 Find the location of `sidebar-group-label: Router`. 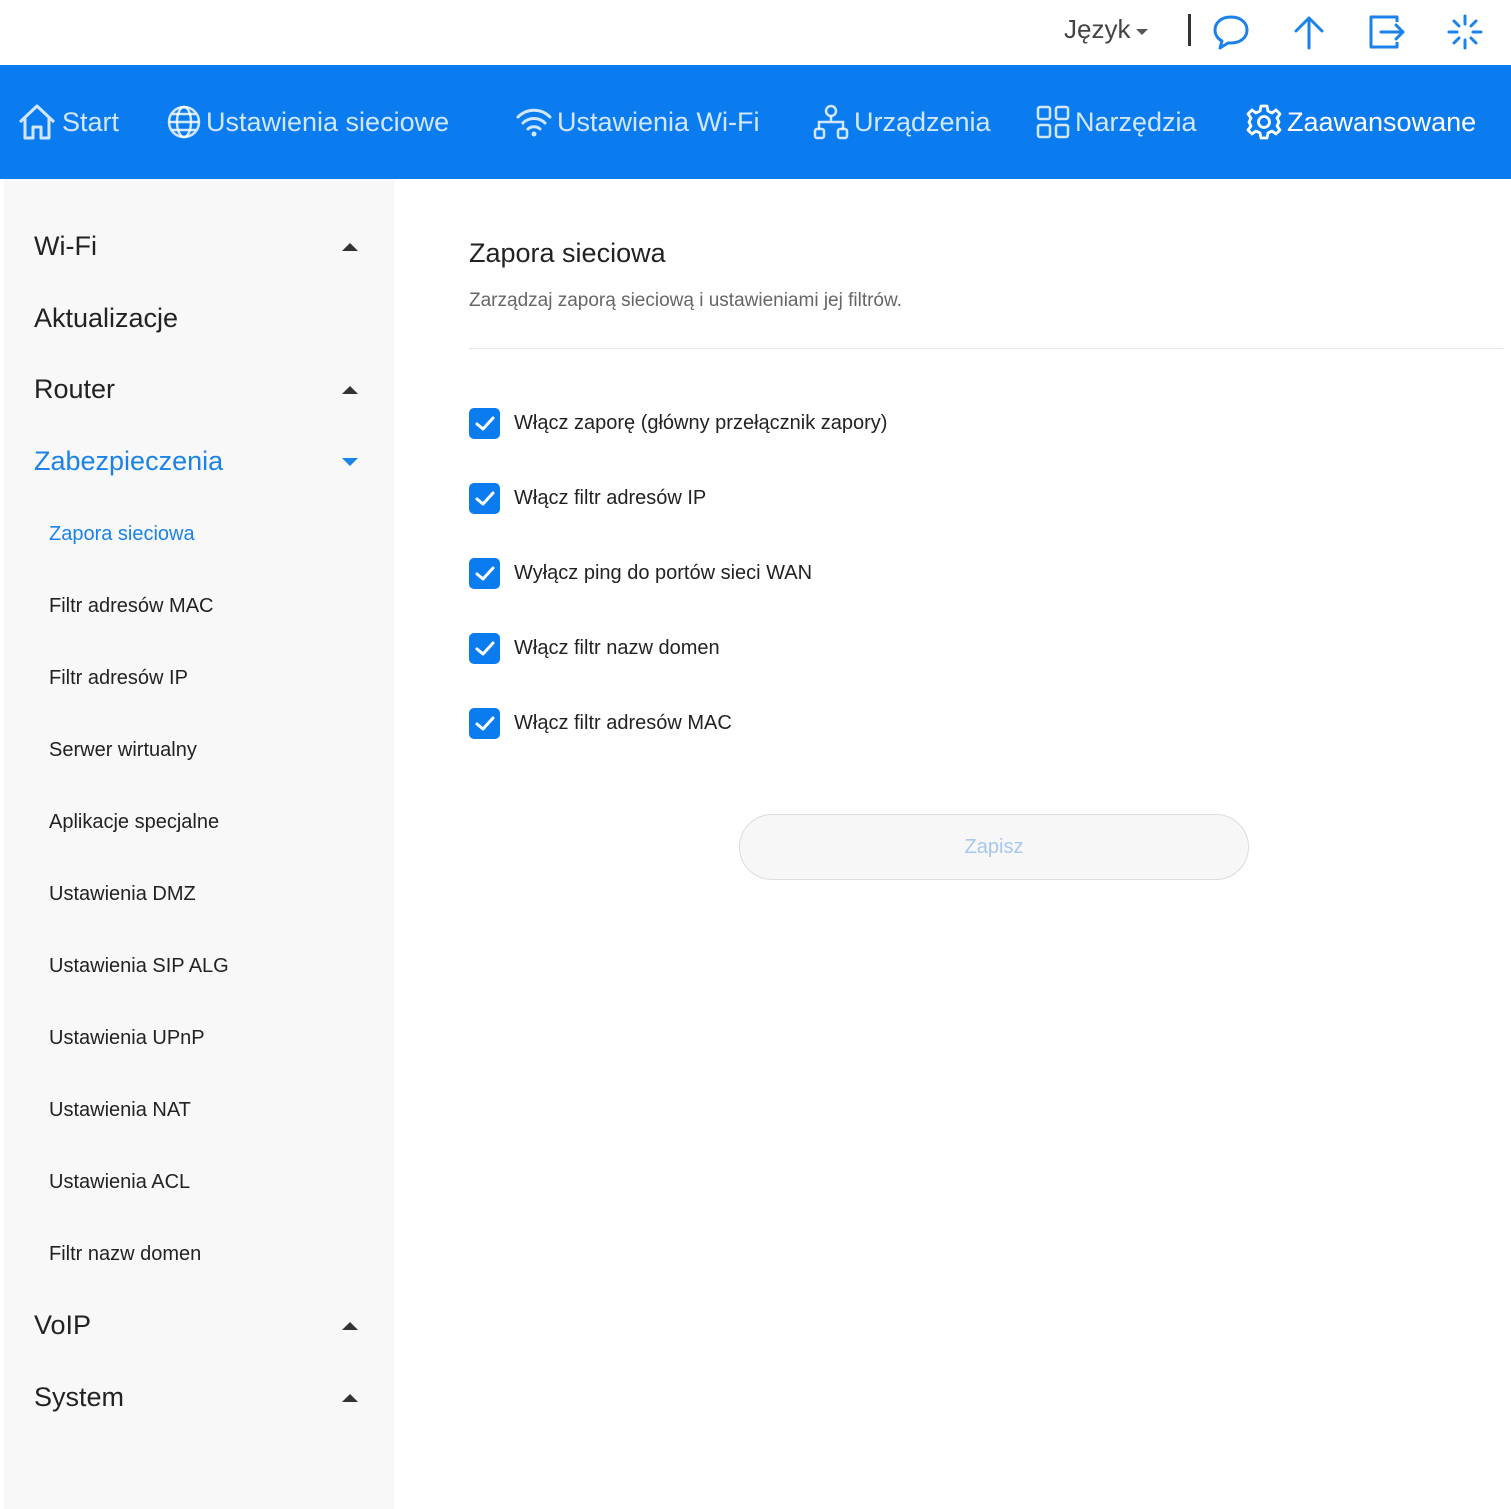

sidebar-group-label: Router is located at coordinates (75, 389).